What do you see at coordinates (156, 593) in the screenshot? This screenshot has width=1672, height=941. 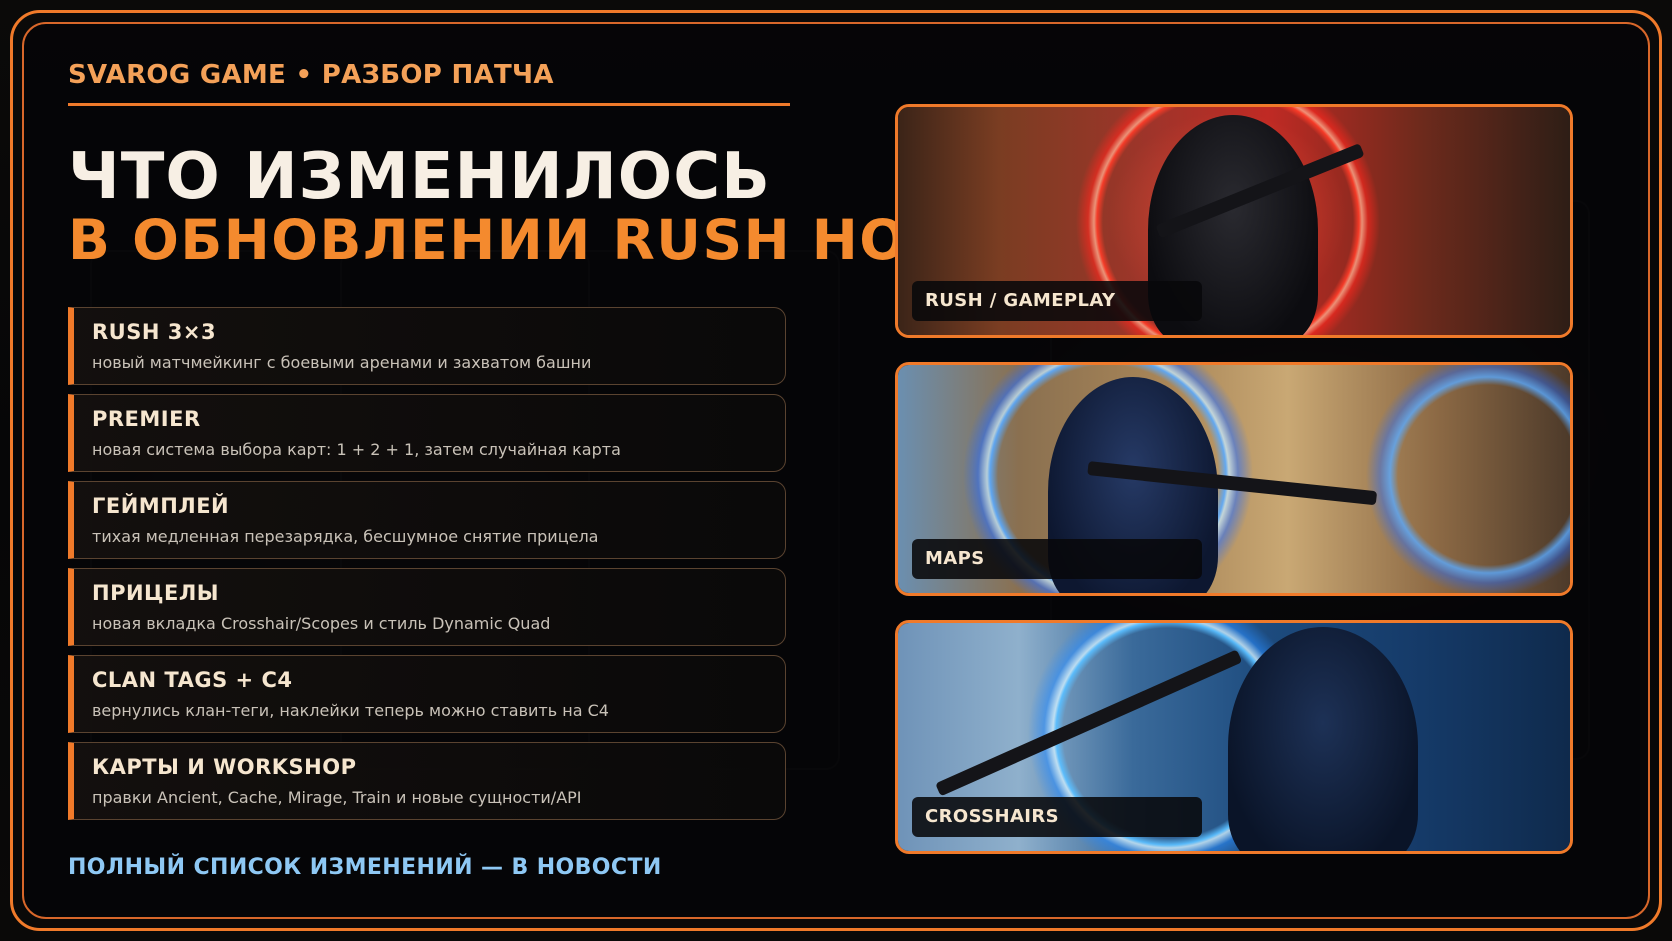 I see `change-title: ПРИЦЕЛЫ` at bounding box center [156, 593].